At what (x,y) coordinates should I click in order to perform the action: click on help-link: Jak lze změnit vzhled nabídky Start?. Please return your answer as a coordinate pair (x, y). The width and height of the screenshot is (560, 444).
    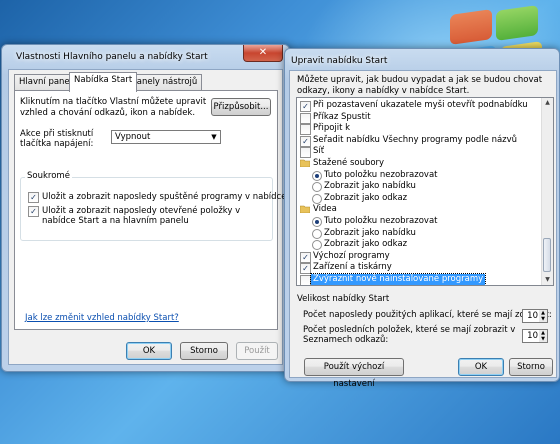
    Looking at the image, I should click on (102, 318).